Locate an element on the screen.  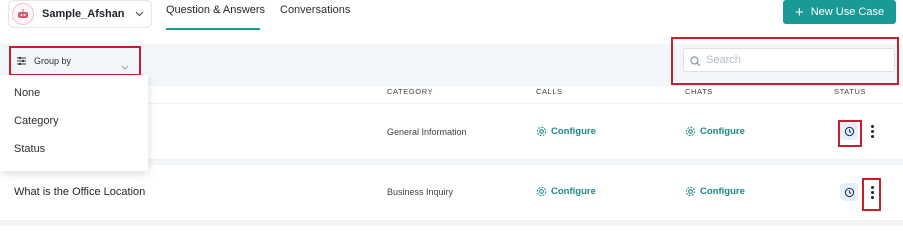
group-by-dropdown: Group by is located at coordinates (75, 61).